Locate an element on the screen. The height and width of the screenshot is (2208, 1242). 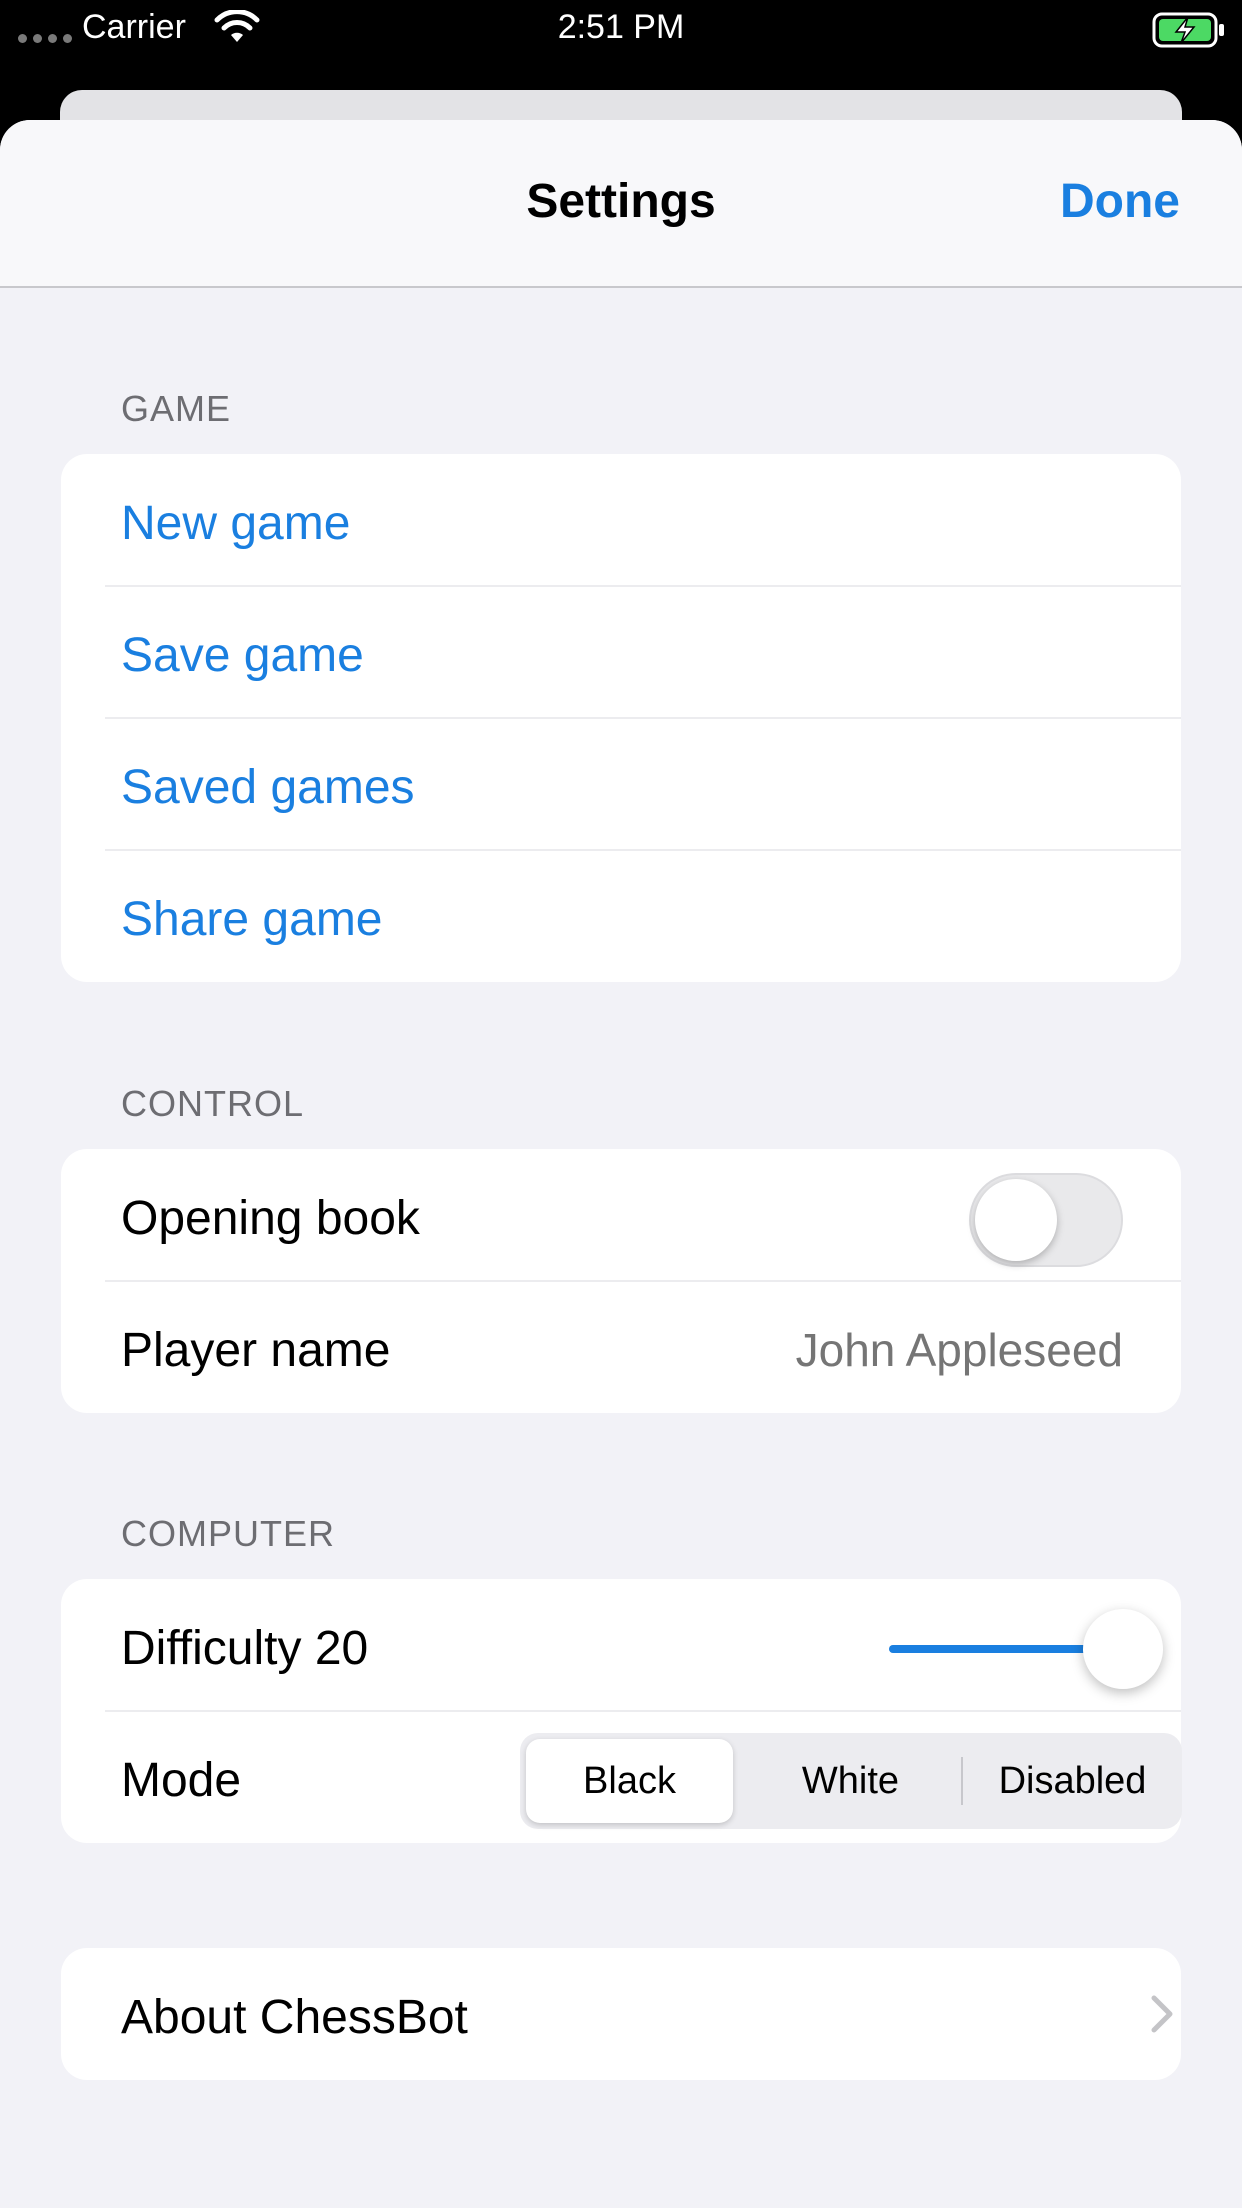
section-header-control: CONTROL is located at coordinates (213, 1103).